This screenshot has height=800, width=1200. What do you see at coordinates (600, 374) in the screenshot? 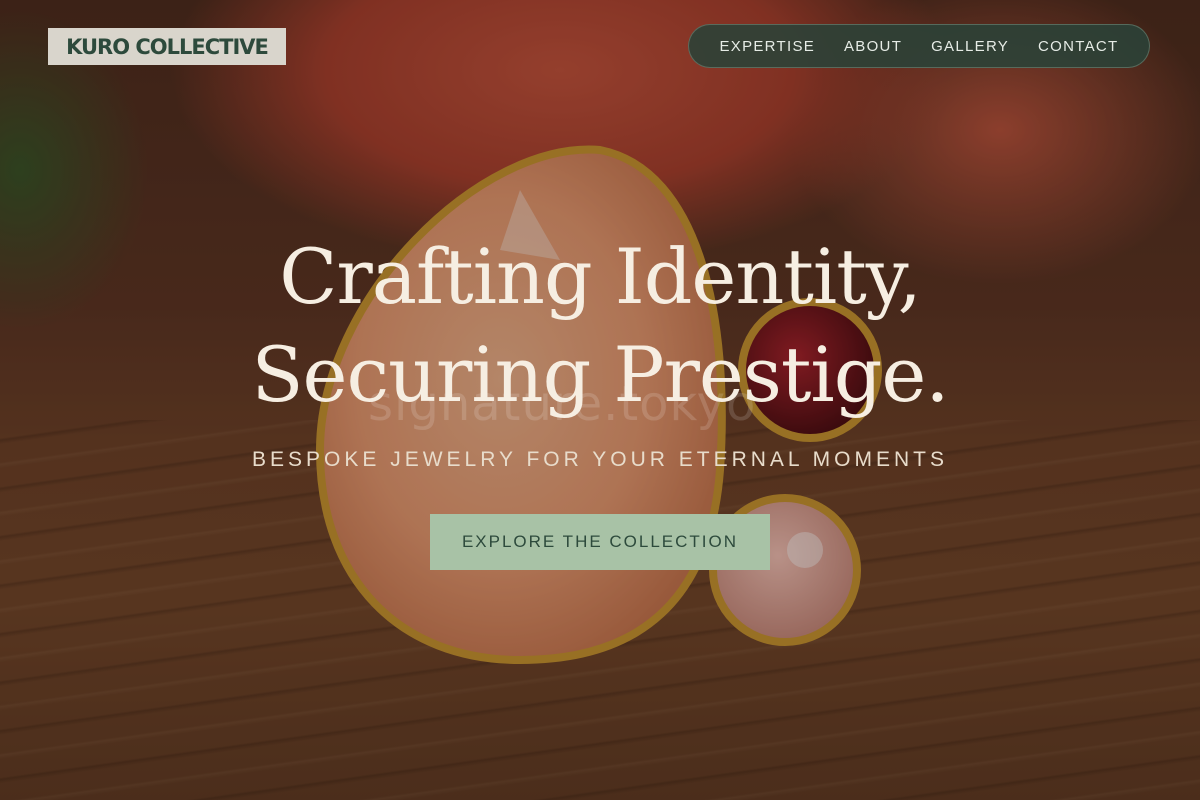
I see `headline-line-2: Securing Prestige.` at bounding box center [600, 374].